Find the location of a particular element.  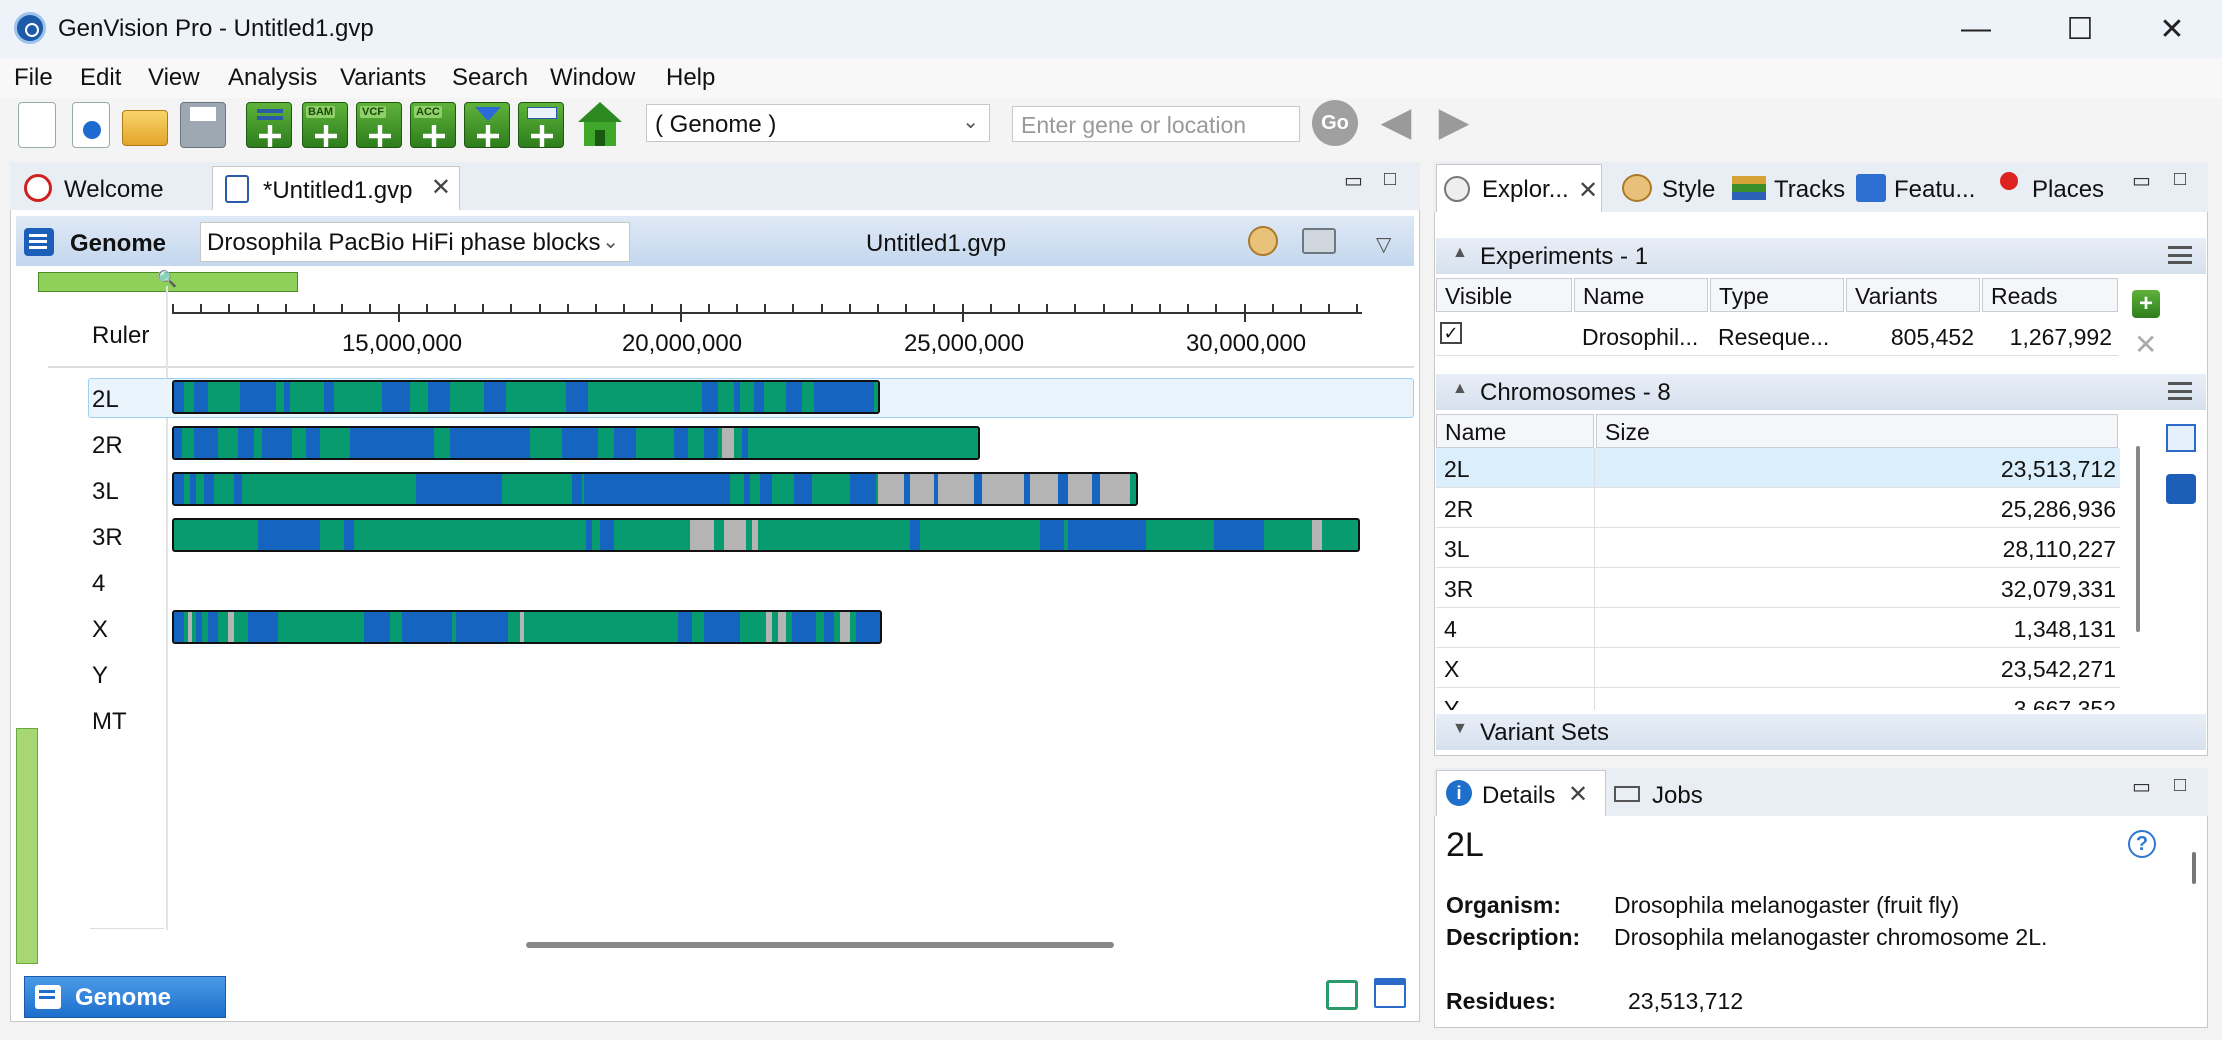

chromosome-bar-3R is located at coordinates (766, 535).